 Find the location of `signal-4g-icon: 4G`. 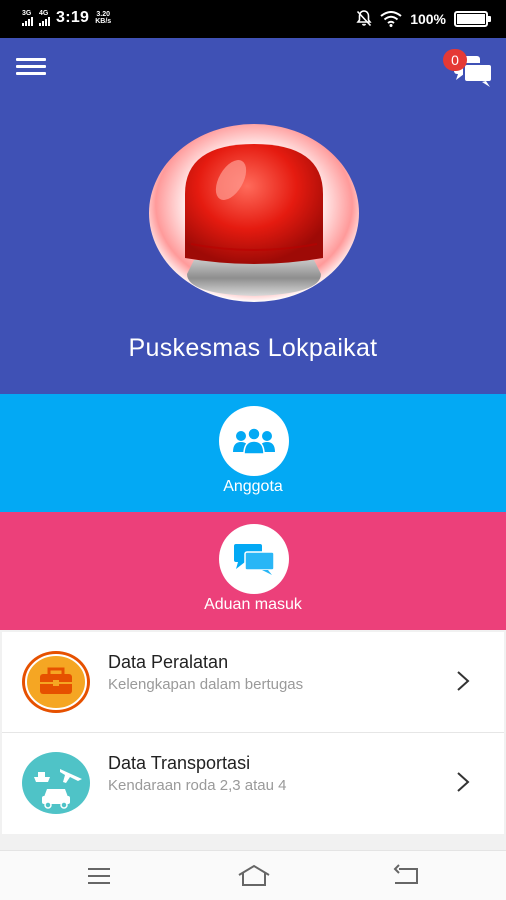

signal-4g-icon: 4G is located at coordinates (44, 18).